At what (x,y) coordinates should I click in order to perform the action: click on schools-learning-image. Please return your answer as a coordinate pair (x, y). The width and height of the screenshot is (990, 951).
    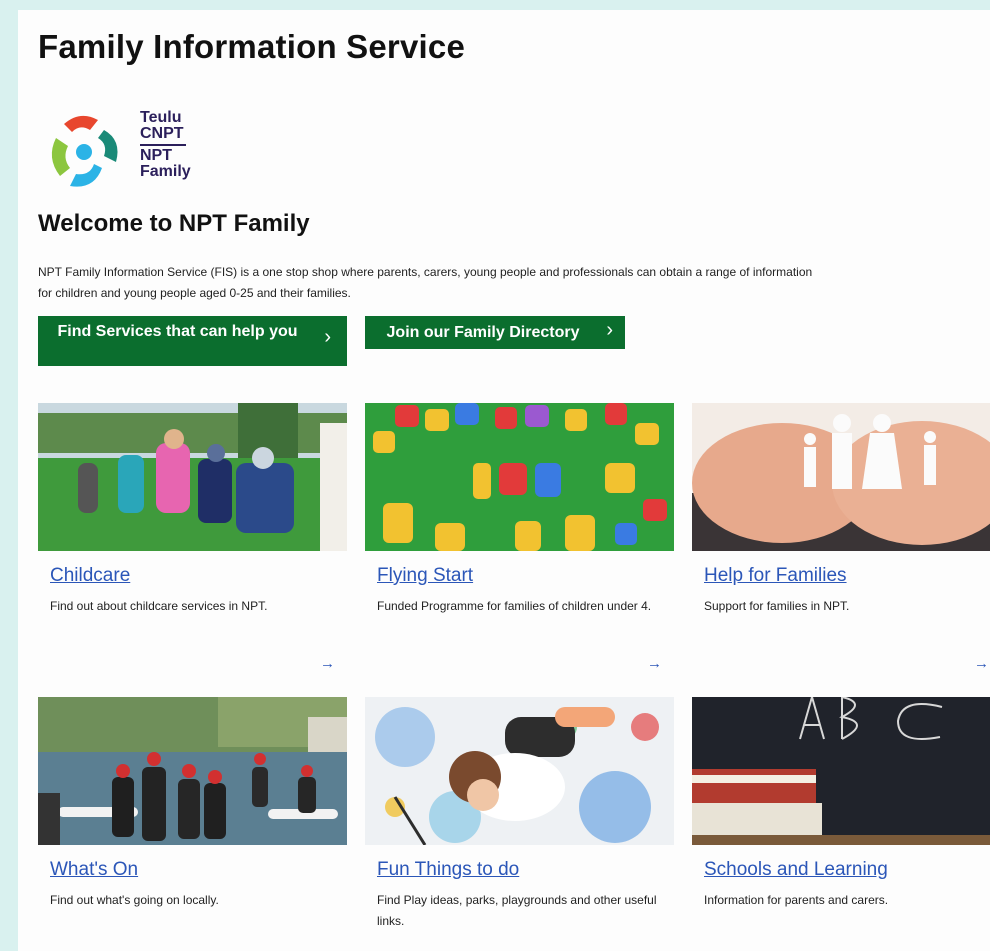
    Looking at the image, I should click on (841, 771).